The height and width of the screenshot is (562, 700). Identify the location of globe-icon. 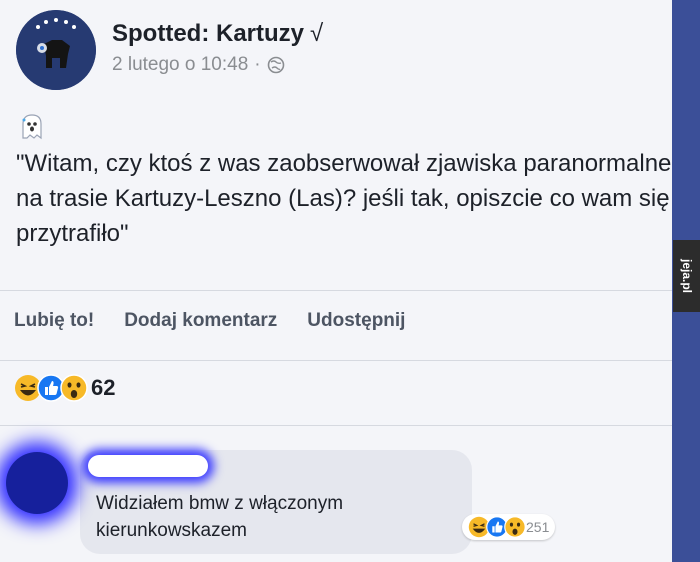
(275, 65).